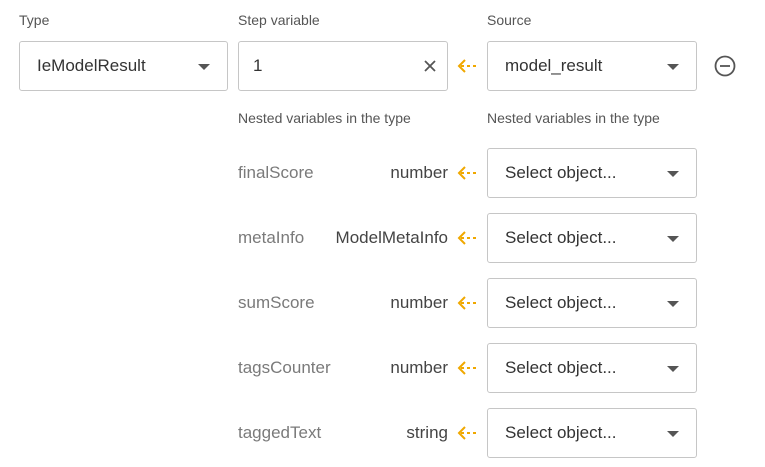 Image resolution: width=765 pixels, height=467 pixels. I want to click on nested-field-name: metaInfo, so click(271, 237).